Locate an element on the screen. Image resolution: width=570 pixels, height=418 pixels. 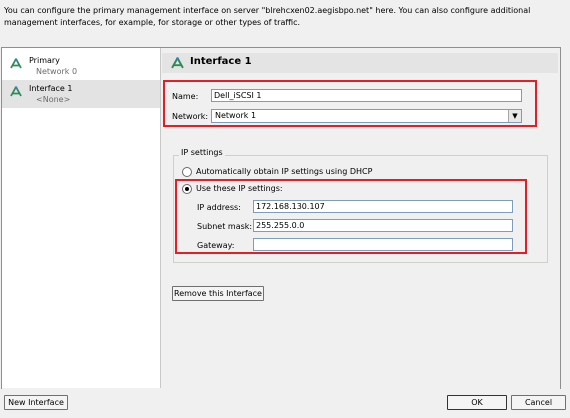
sidebar-item-title: Primary is located at coordinates (44, 60).